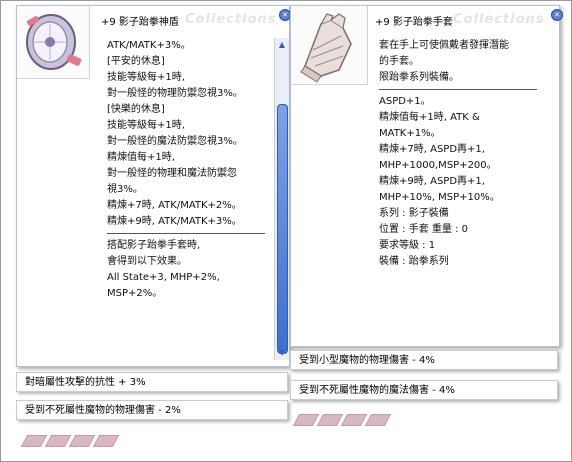 The width and height of the screenshot is (572, 462). I want to click on description-line: 會得到以下效果。, so click(147, 261).